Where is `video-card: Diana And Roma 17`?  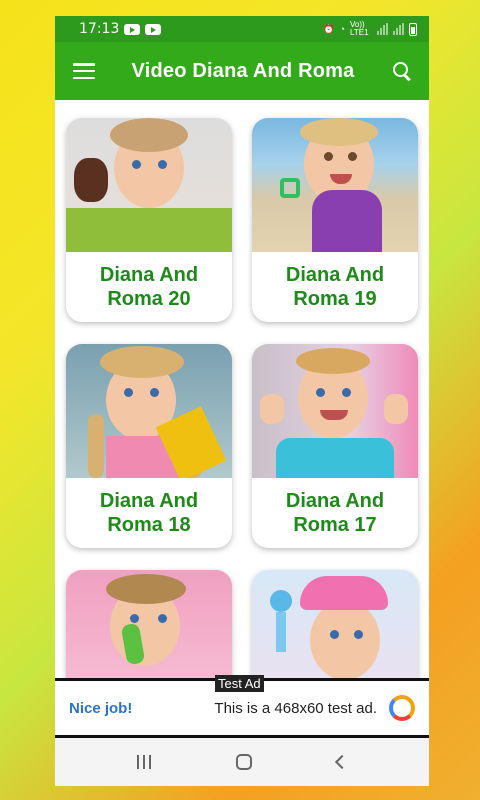
video-card: Diana And Roma 17 is located at coordinates (335, 446).